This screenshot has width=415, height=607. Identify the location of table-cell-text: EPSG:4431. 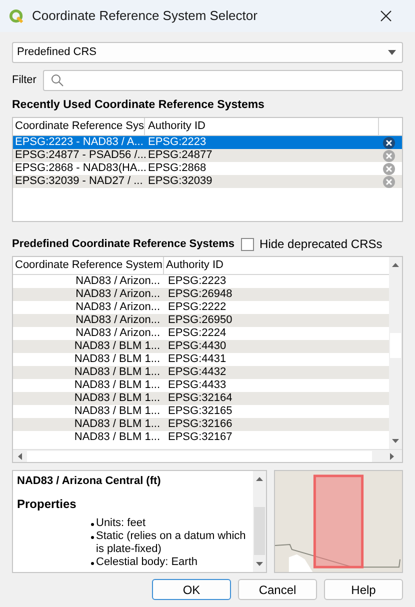
(196, 359).